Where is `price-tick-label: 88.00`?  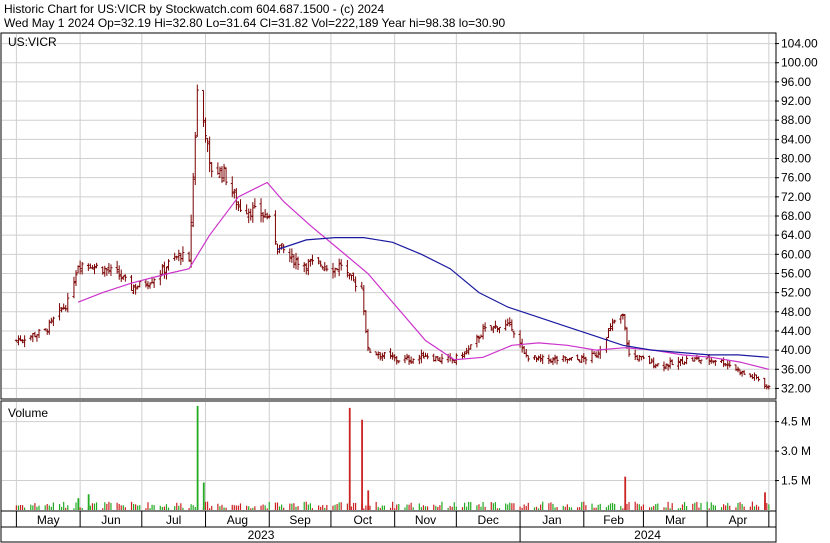 price-tick-label: 88.00 is located at coordinates (796, 120).